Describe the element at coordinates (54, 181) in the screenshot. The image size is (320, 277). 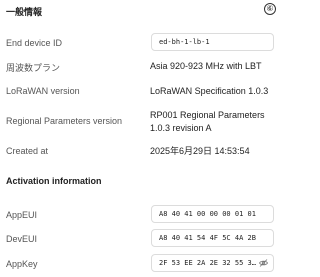
I see `section-title-activation: Activation information` at that location.